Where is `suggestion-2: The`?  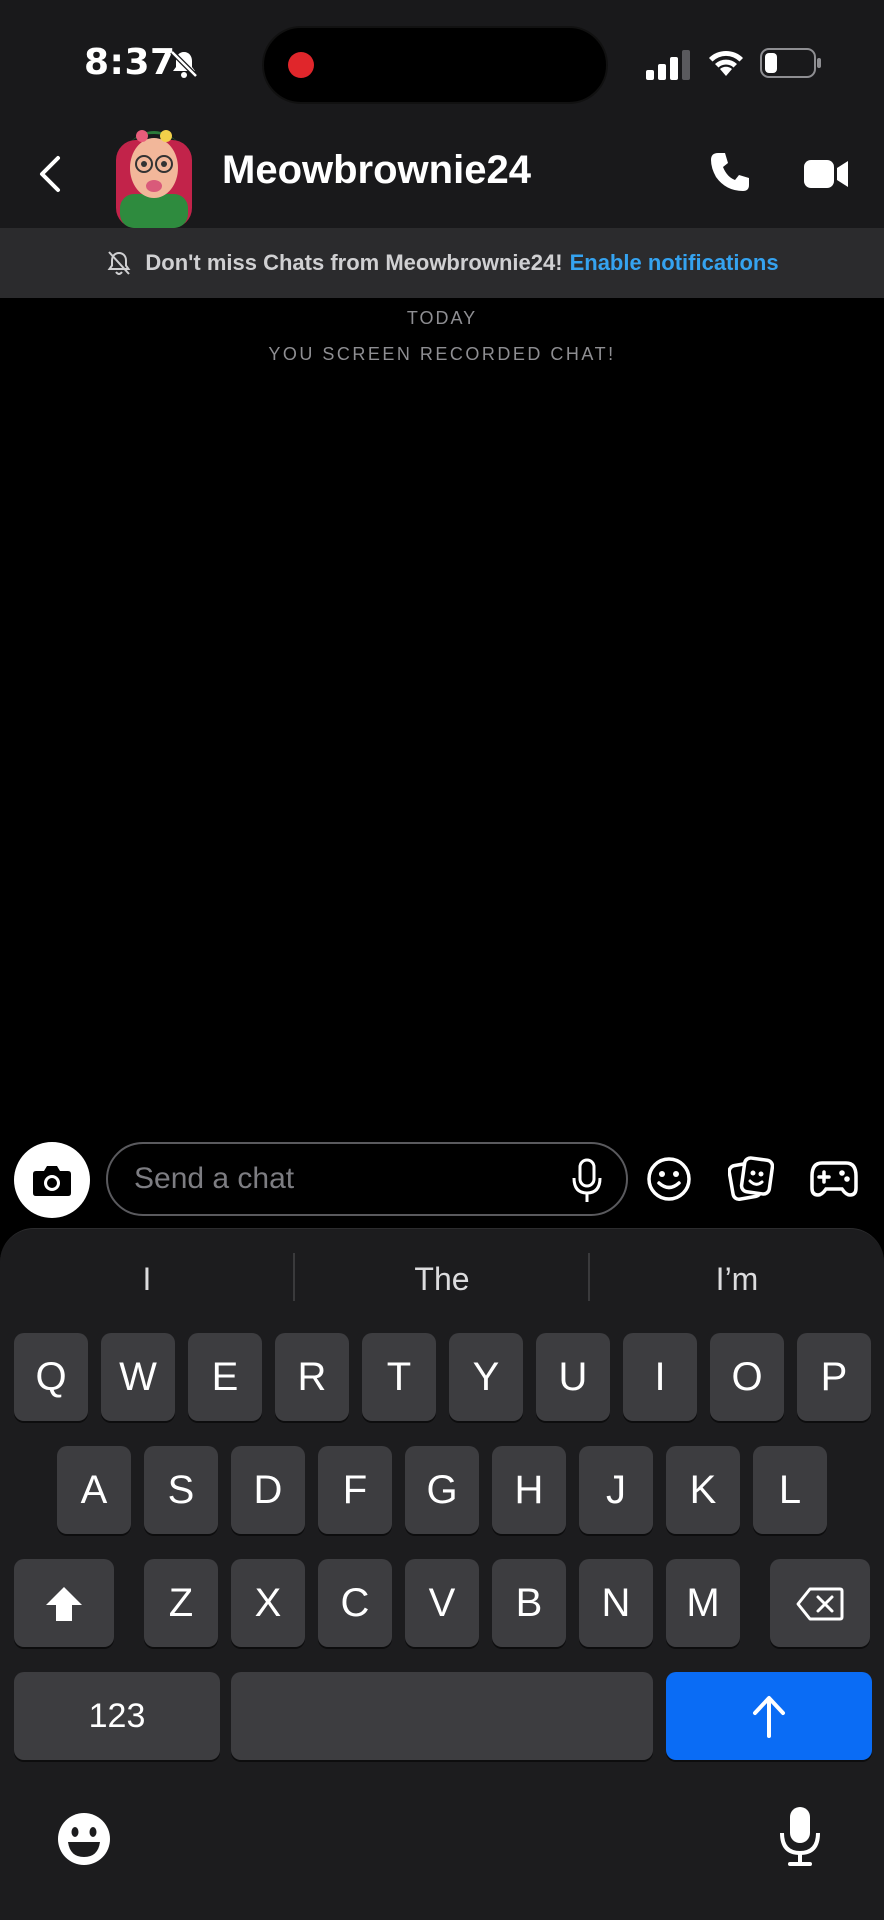 suggestion-2: The is located at coordinates (442, 1279).